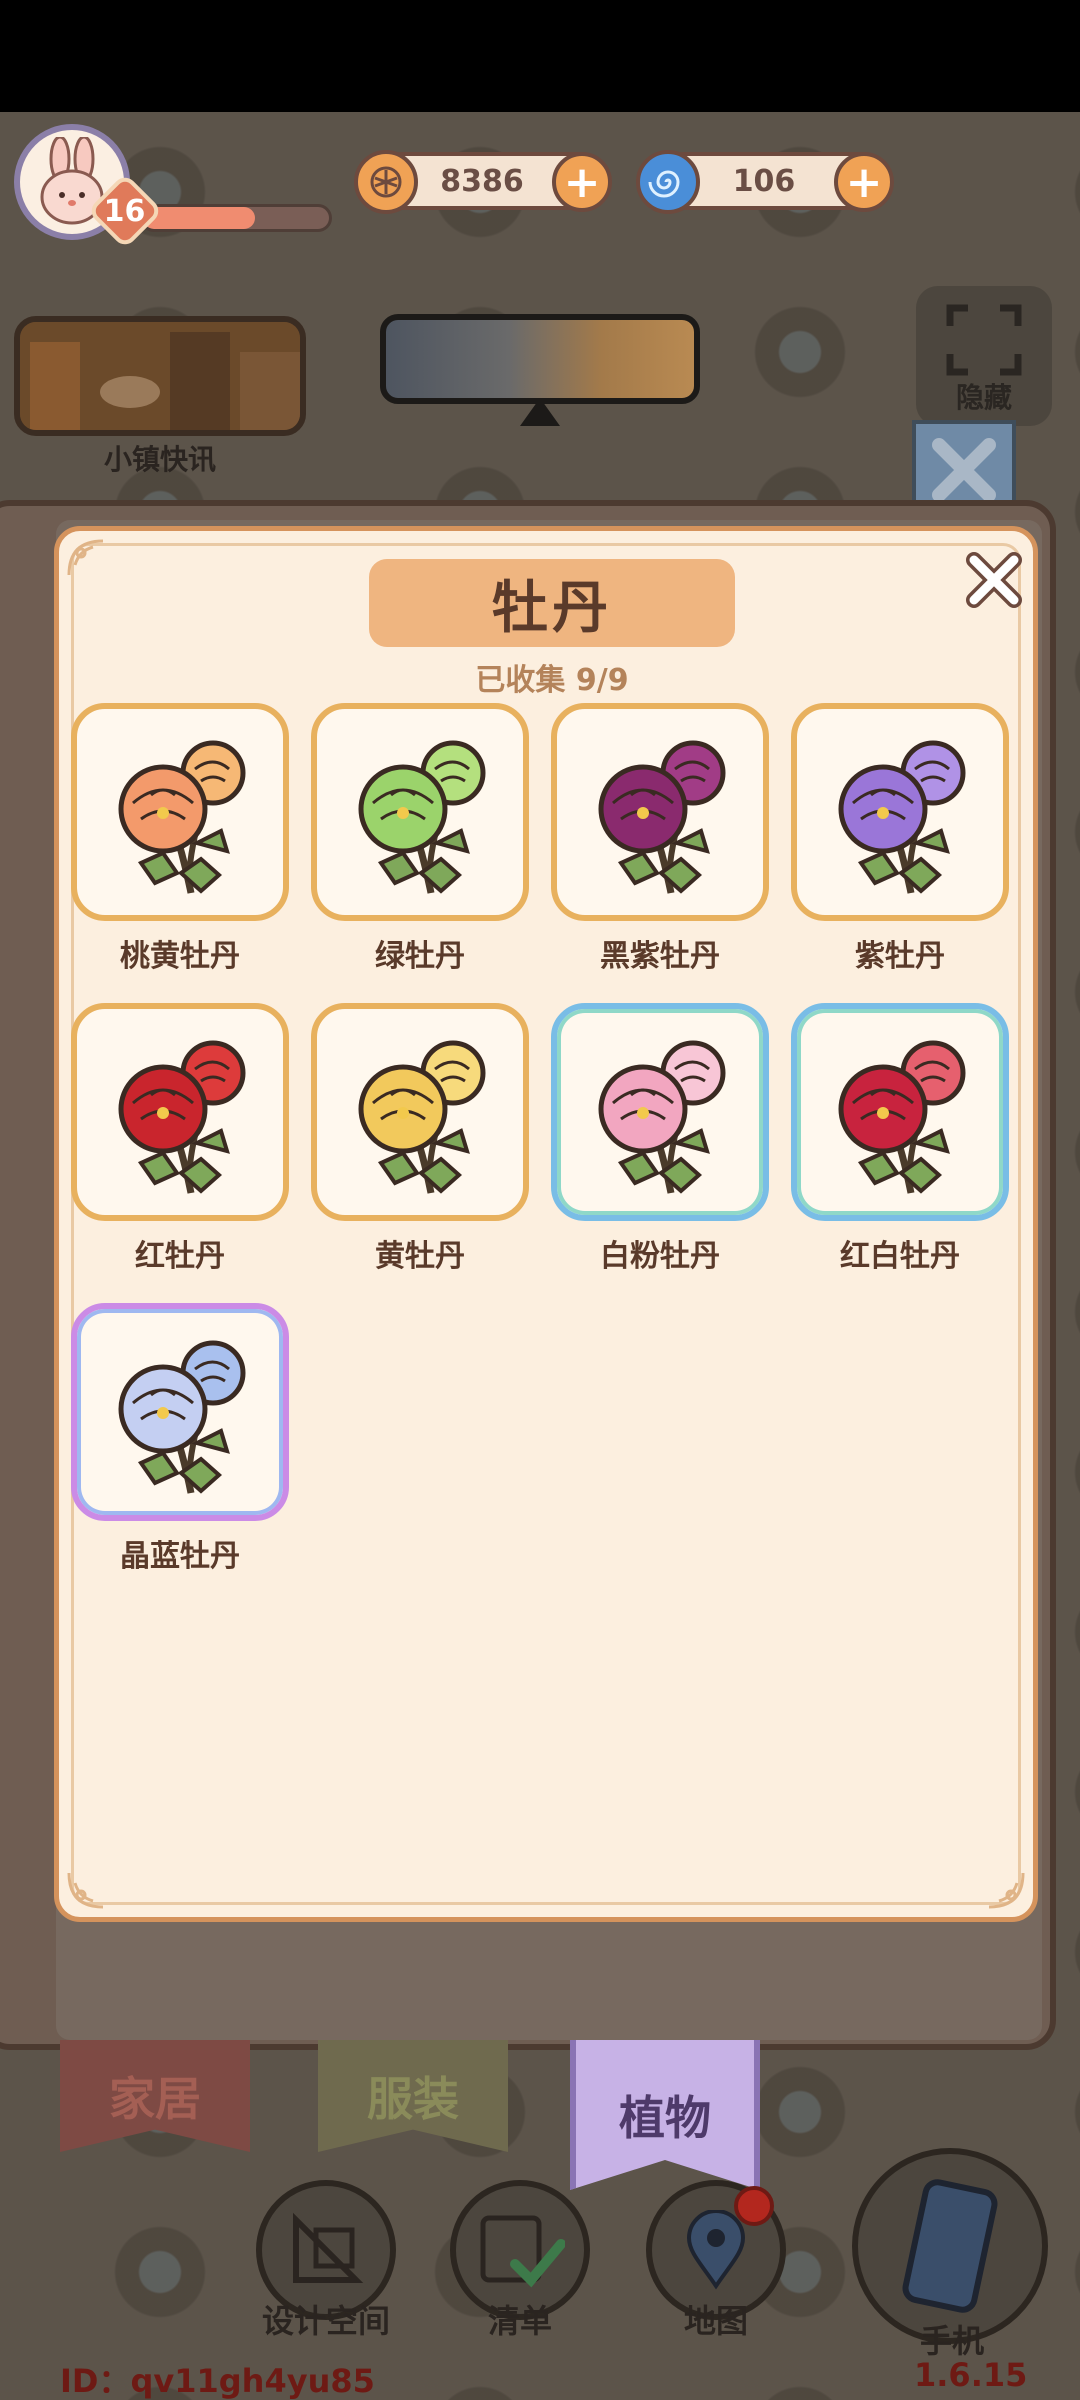  I want to click on gem-counter: 106 +, so click(765, 182).